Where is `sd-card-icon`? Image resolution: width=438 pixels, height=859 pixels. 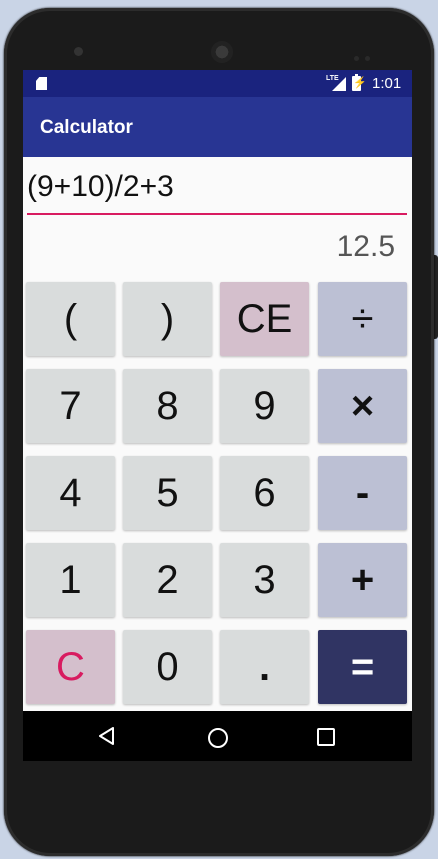 sd-card-icon is located at coordinates (41, 83).